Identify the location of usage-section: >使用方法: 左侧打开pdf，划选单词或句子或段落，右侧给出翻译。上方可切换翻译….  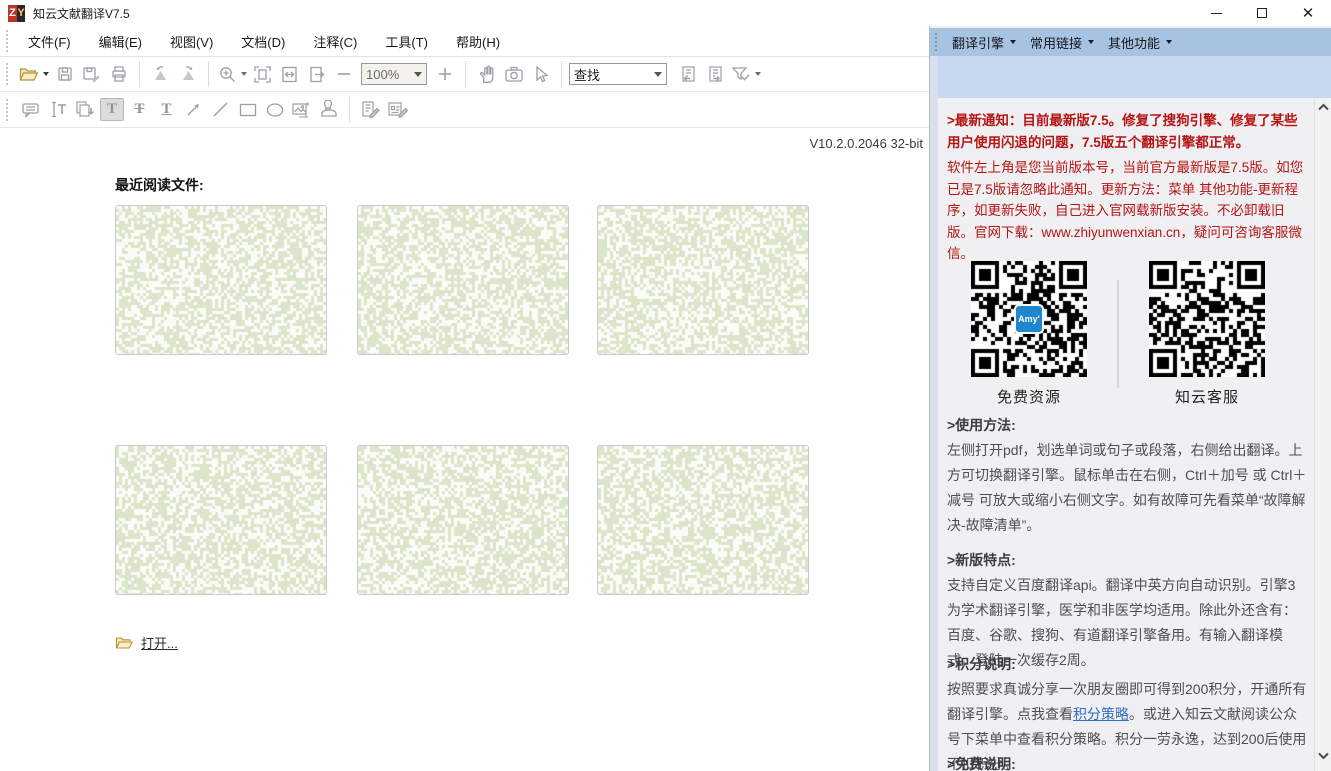
(1127, 476).